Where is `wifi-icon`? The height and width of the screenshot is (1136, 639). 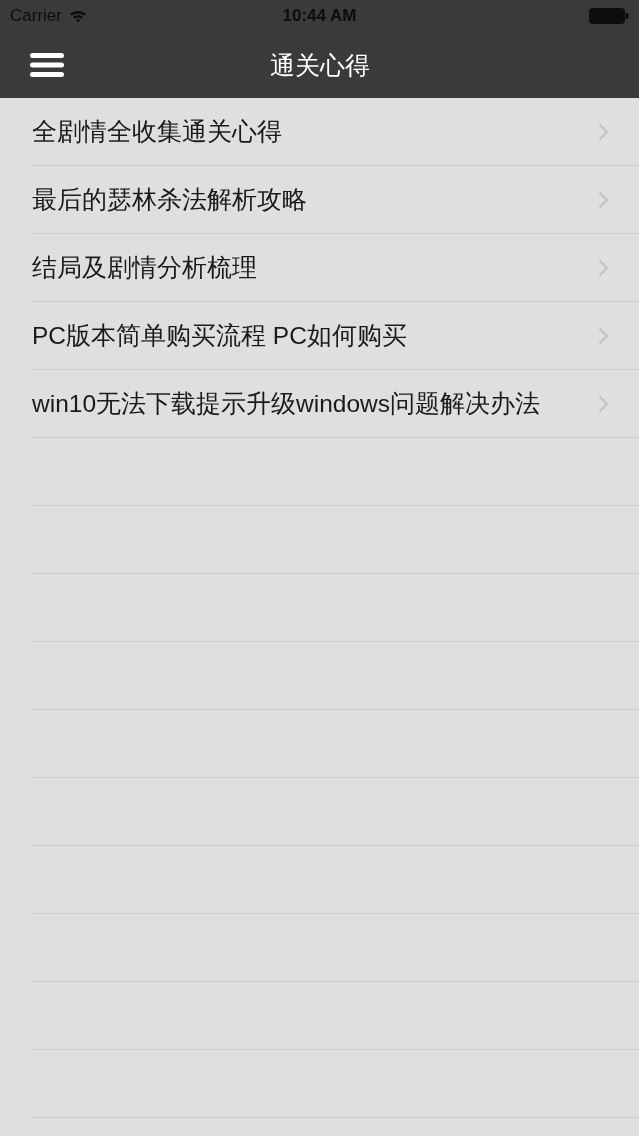 wifi-icon is located at coordinates (77, 16).